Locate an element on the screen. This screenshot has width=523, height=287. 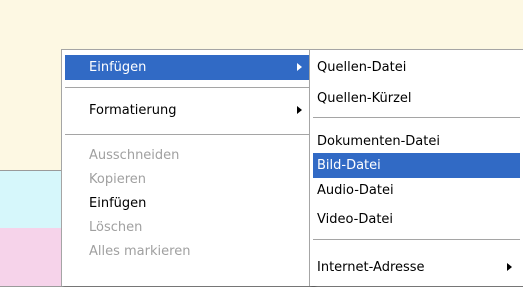
menu-item-alles-markieren: Alles markieren is located at coordinates (187, 251).